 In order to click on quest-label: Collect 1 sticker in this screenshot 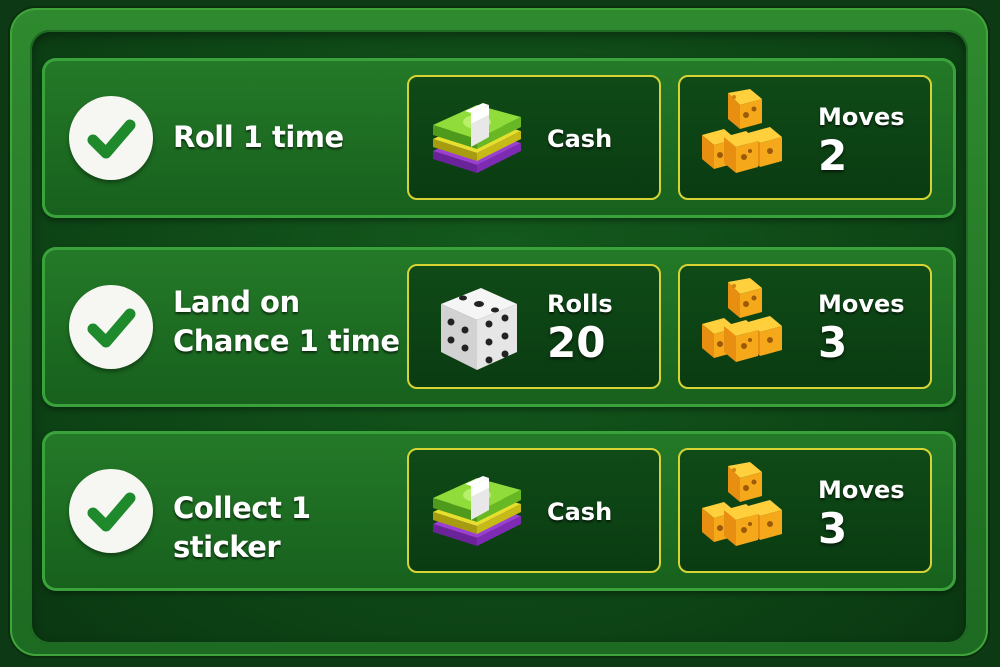, I will do `click(242, 527)`.